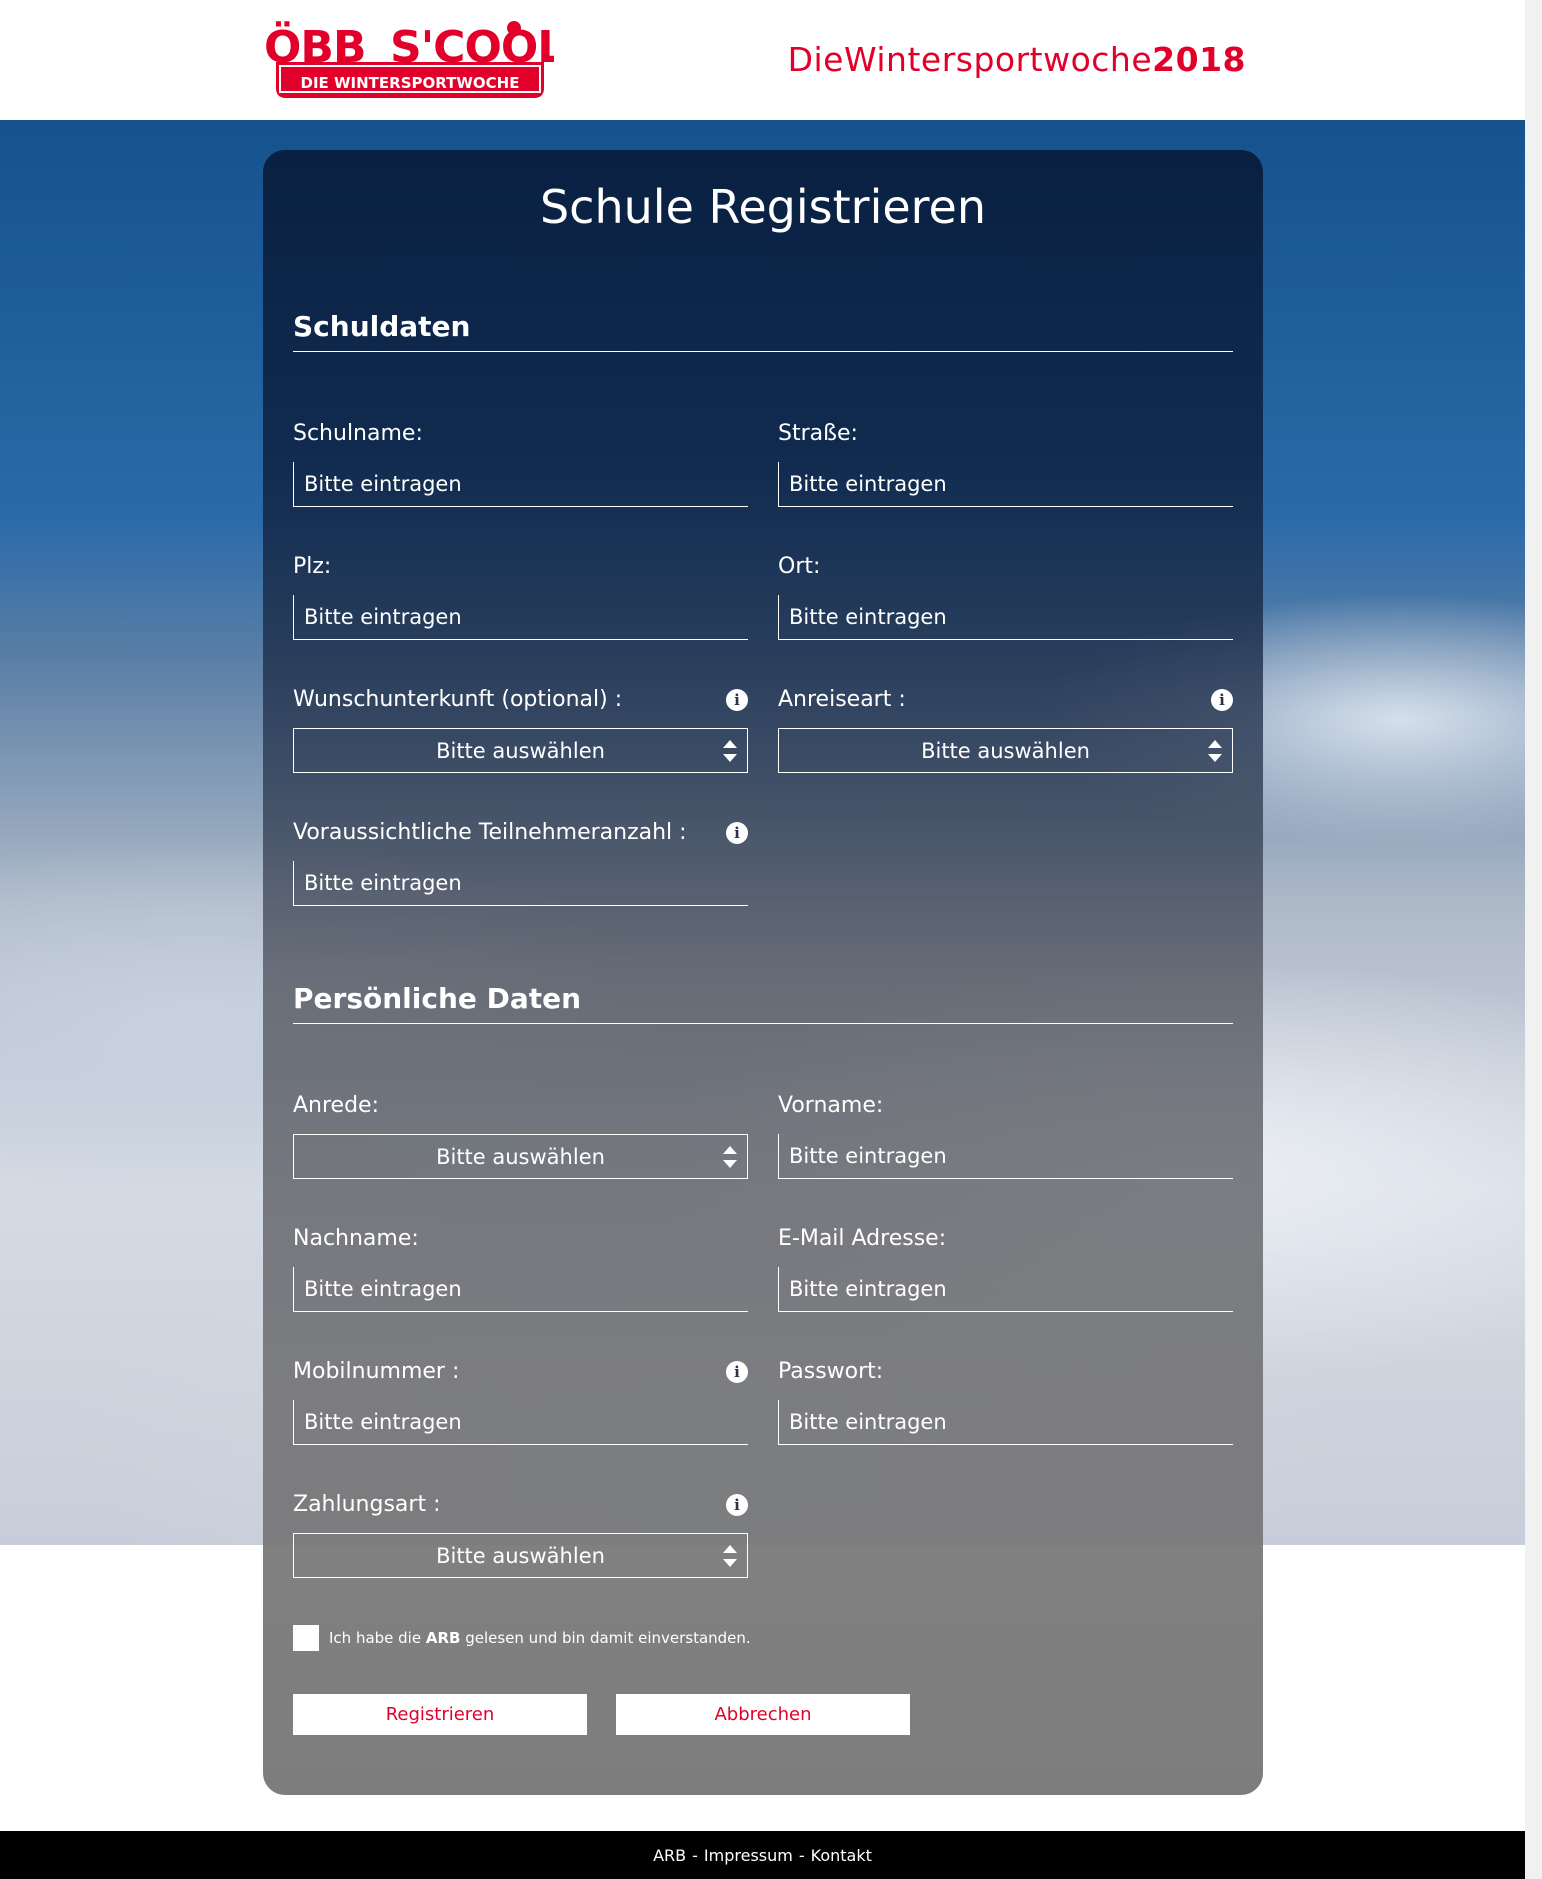 This screenshot has width=1542, height=1879. Describe the element at coordinates (336, 1105) in the screenshot. I see `anrede-label: Anrede:` at that location.